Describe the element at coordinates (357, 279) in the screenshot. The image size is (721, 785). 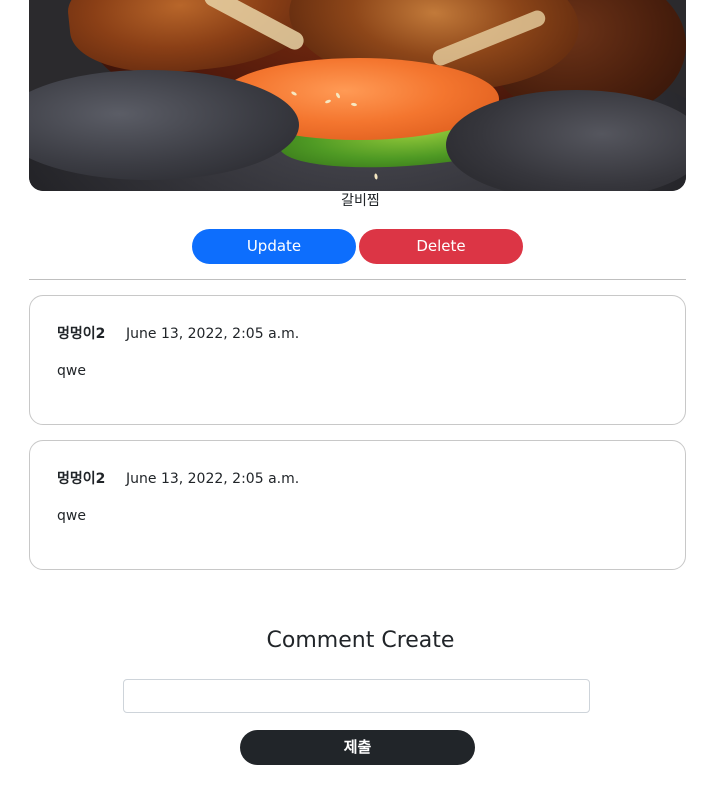
I see `section-divider` at that location.